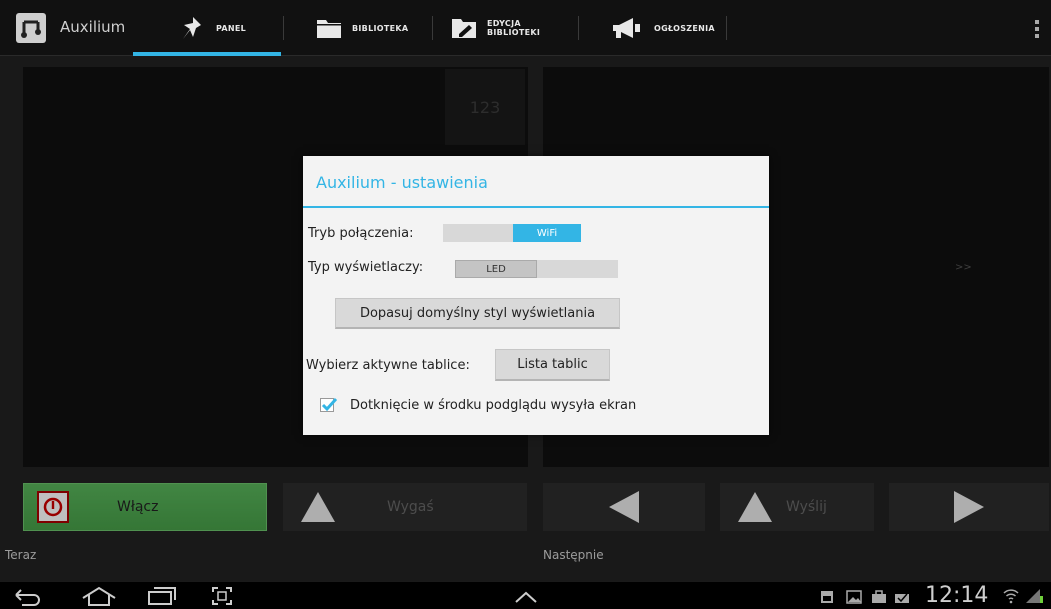 The height and width of the screenshot is (609, 1051). I want to click on tab-biblioteka-label: BIBLIOTEKA, so click(380, 28).